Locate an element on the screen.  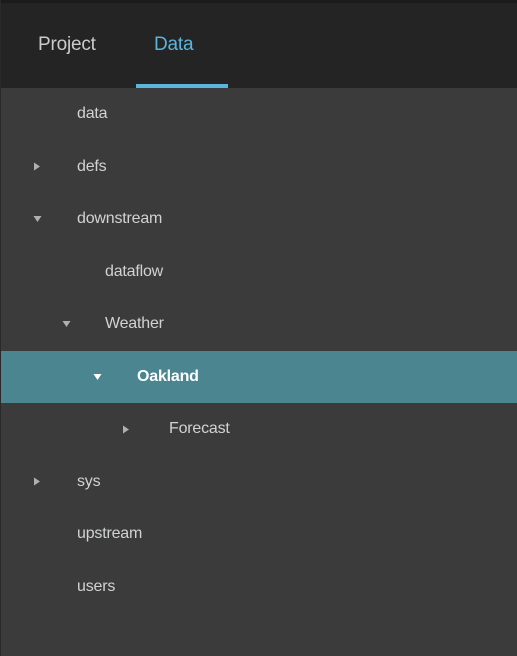
tree-item-label: upstream is located at coordinates (110, 534).